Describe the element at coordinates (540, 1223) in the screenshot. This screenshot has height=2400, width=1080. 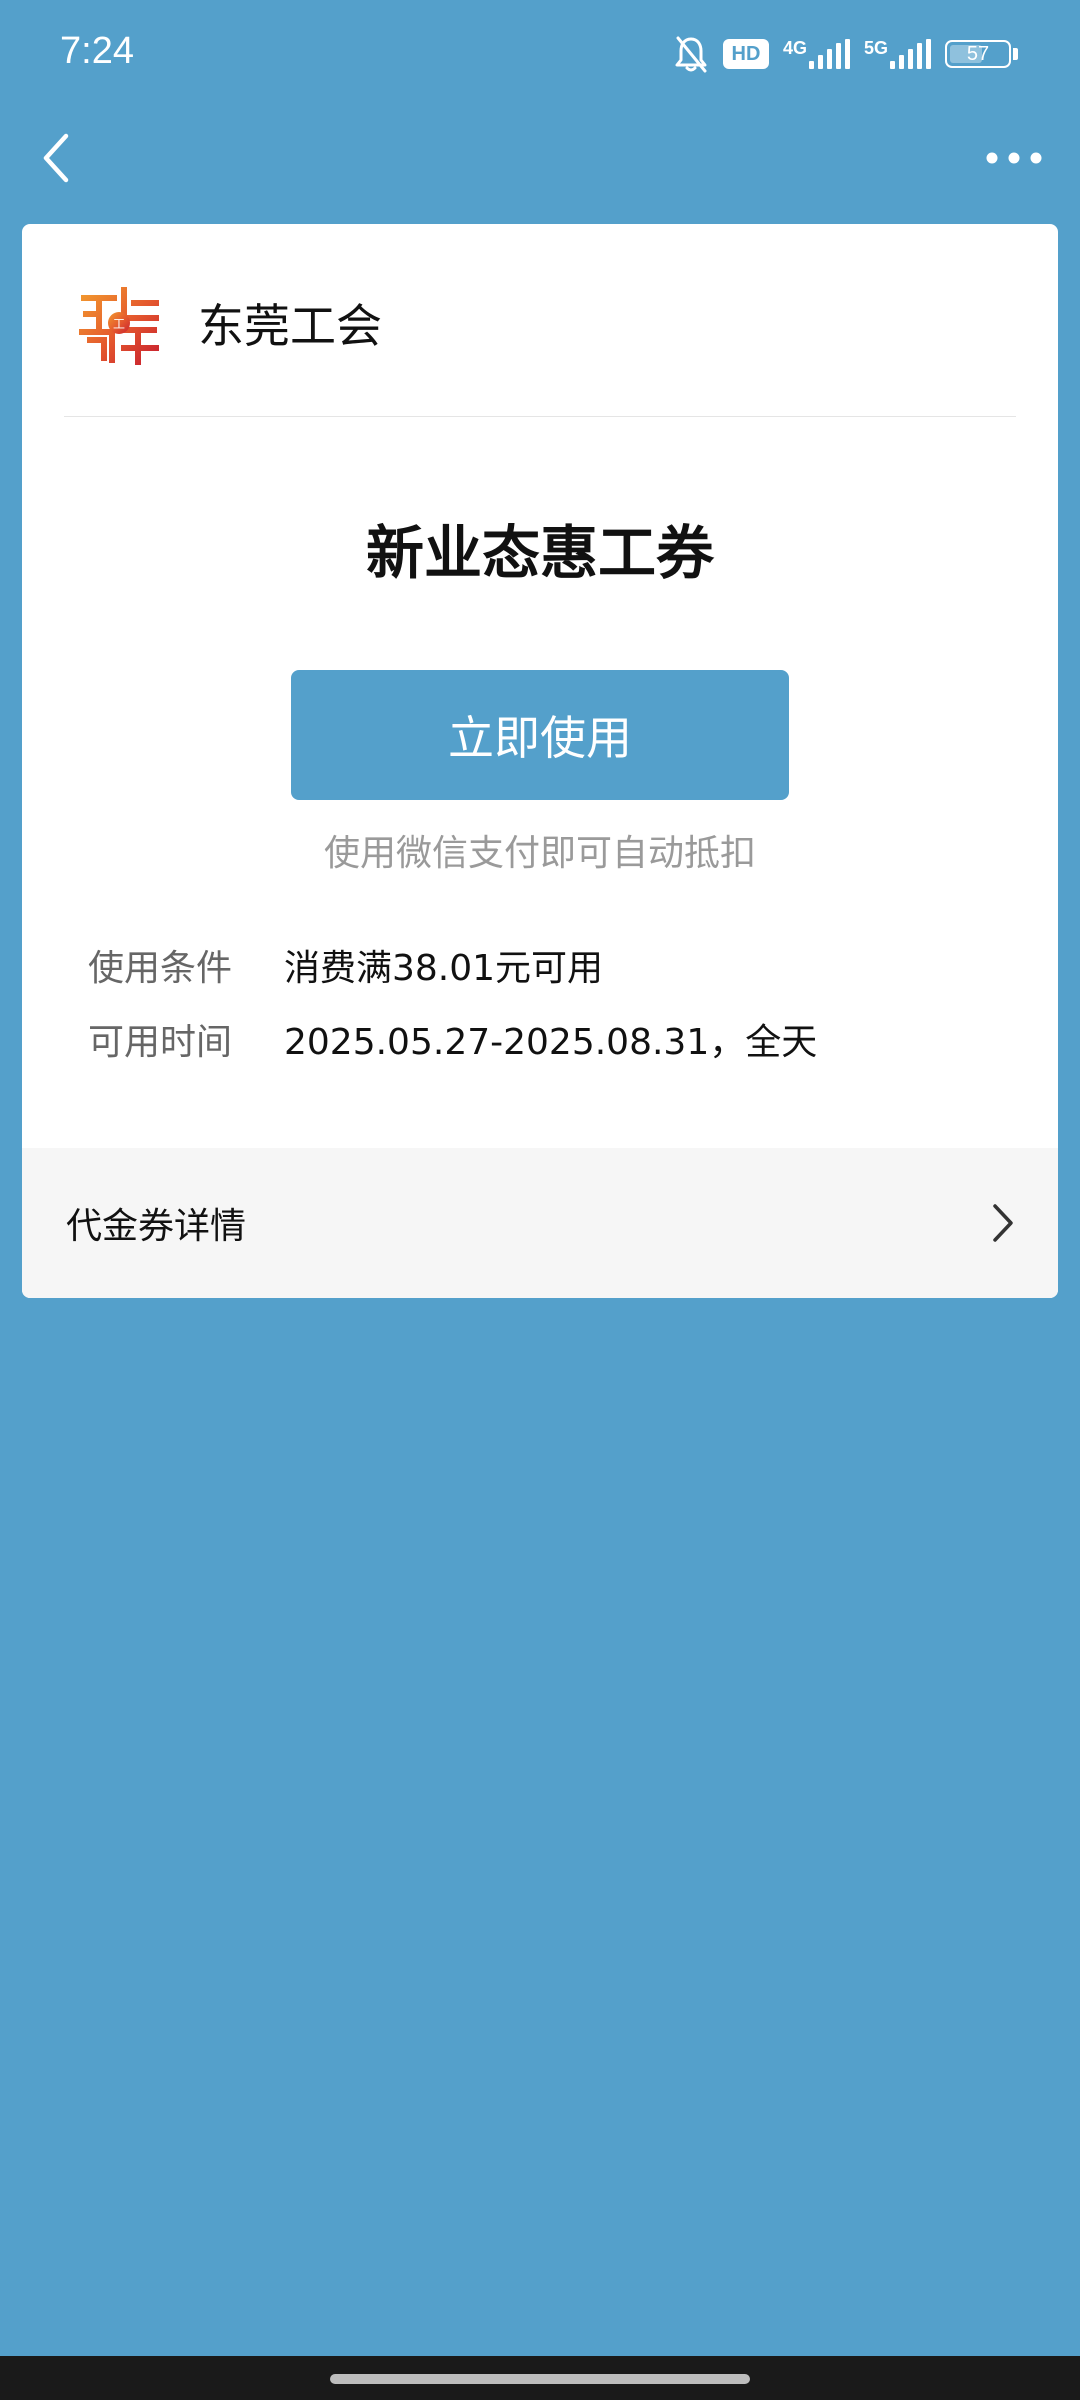
I see `coupon-details-row: 代金券详情` at that location.